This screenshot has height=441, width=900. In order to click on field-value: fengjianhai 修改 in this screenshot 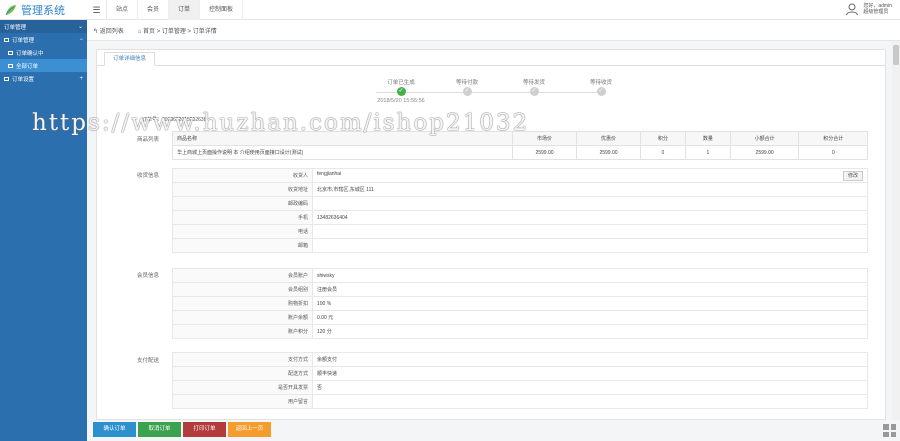, I will do `click(590, 175)`.